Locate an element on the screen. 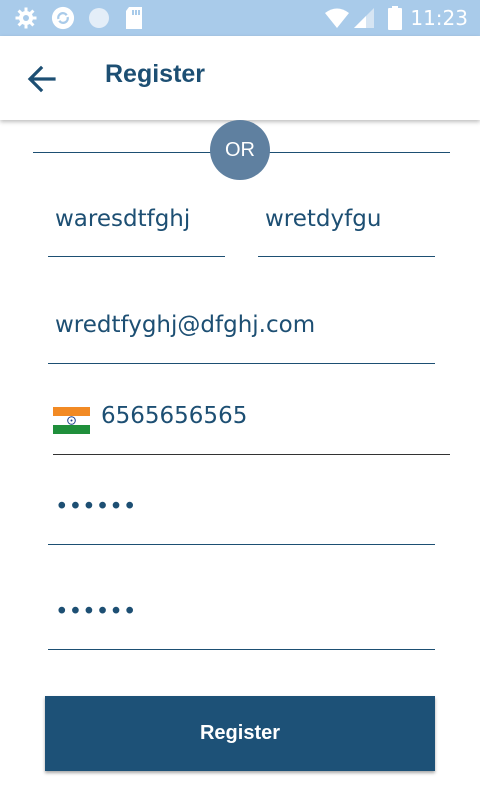  sd-card-icon is located at coordinates (134, 18).